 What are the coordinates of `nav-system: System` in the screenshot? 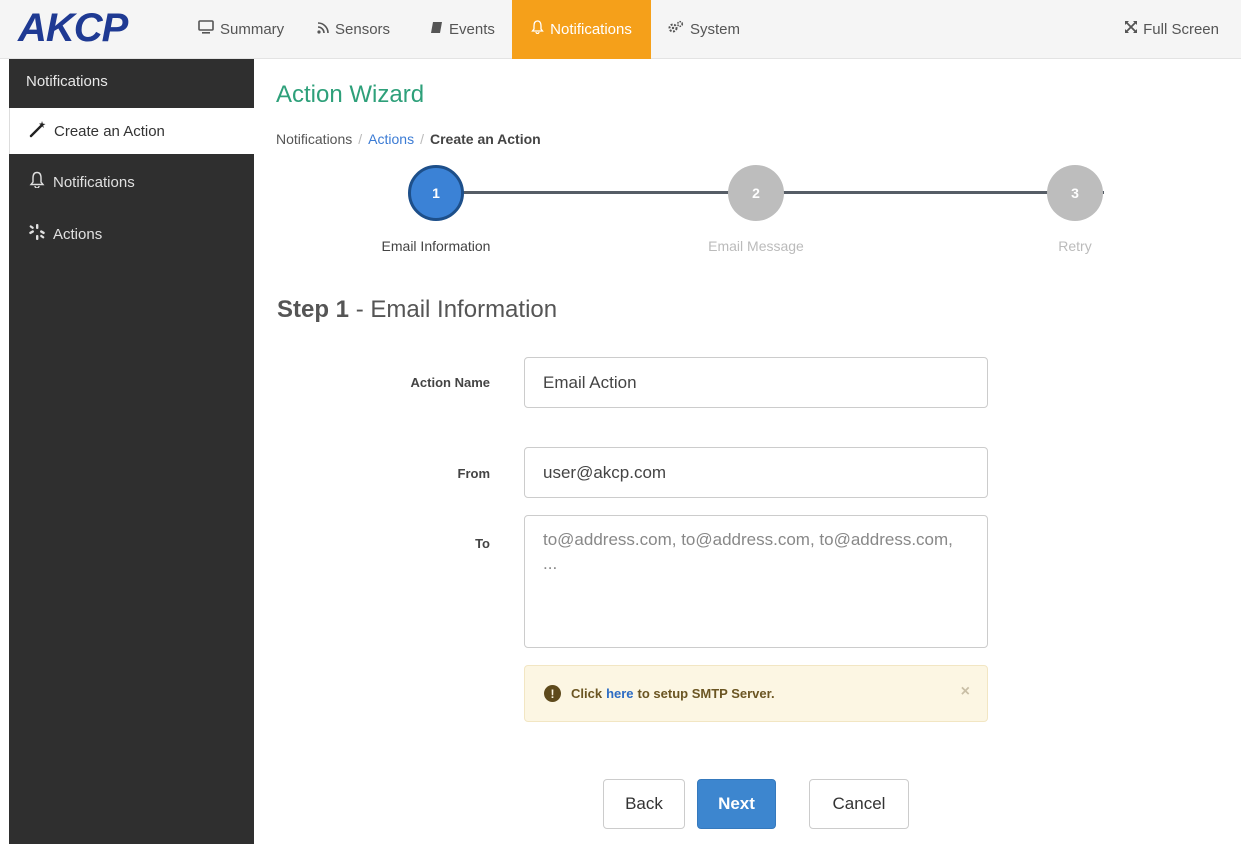 It's located at (704, 29).